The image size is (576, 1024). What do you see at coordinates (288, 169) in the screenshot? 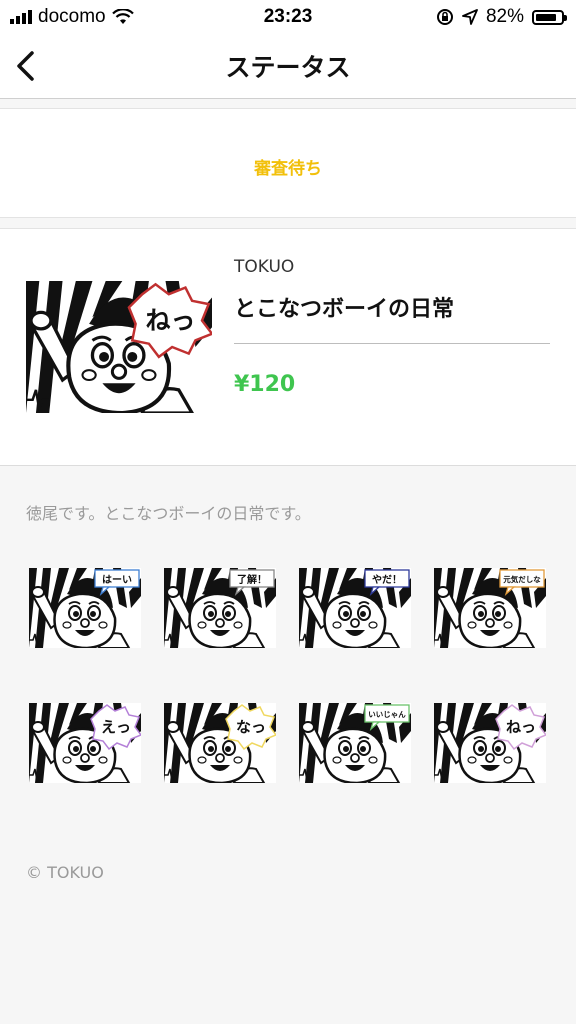
I see `review-status-label: 審査待ち` at bounding box center [288, 169].